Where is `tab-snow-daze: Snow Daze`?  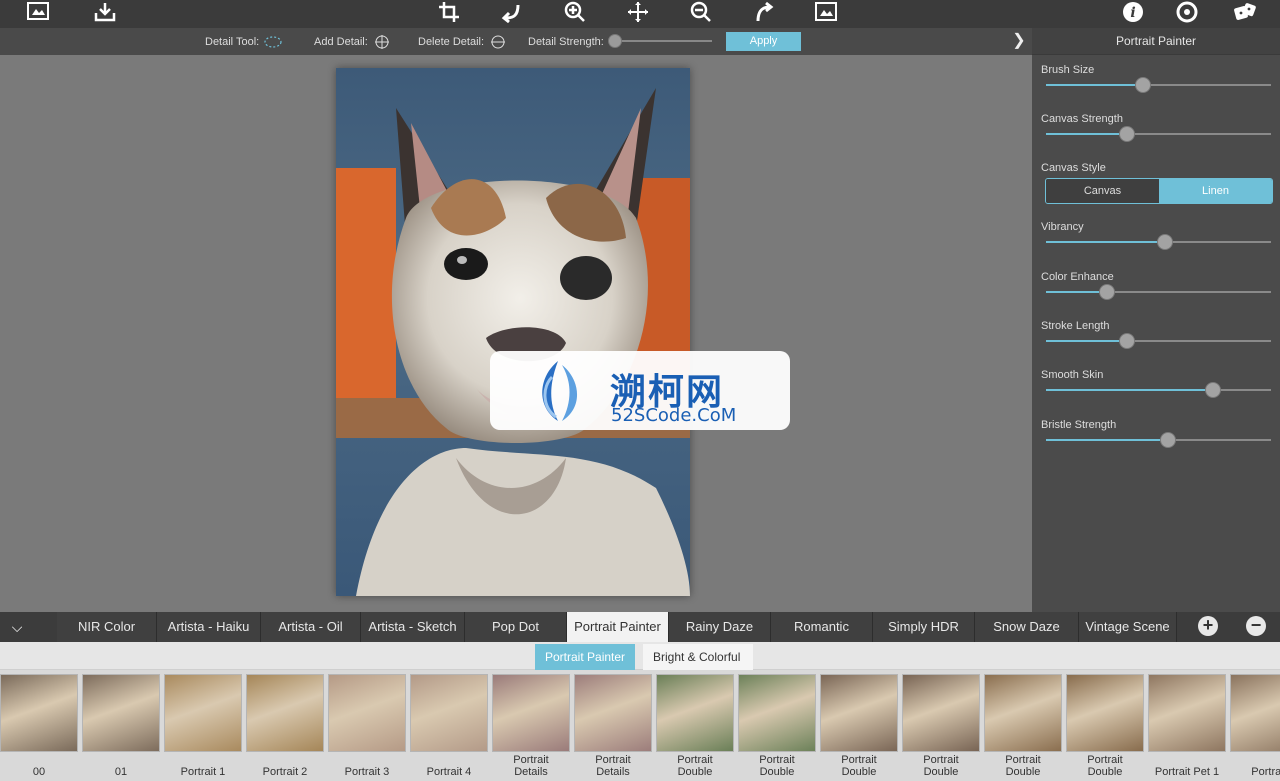 tab-snow-daze: Snow Daze is located at coordinates (1027, 627).